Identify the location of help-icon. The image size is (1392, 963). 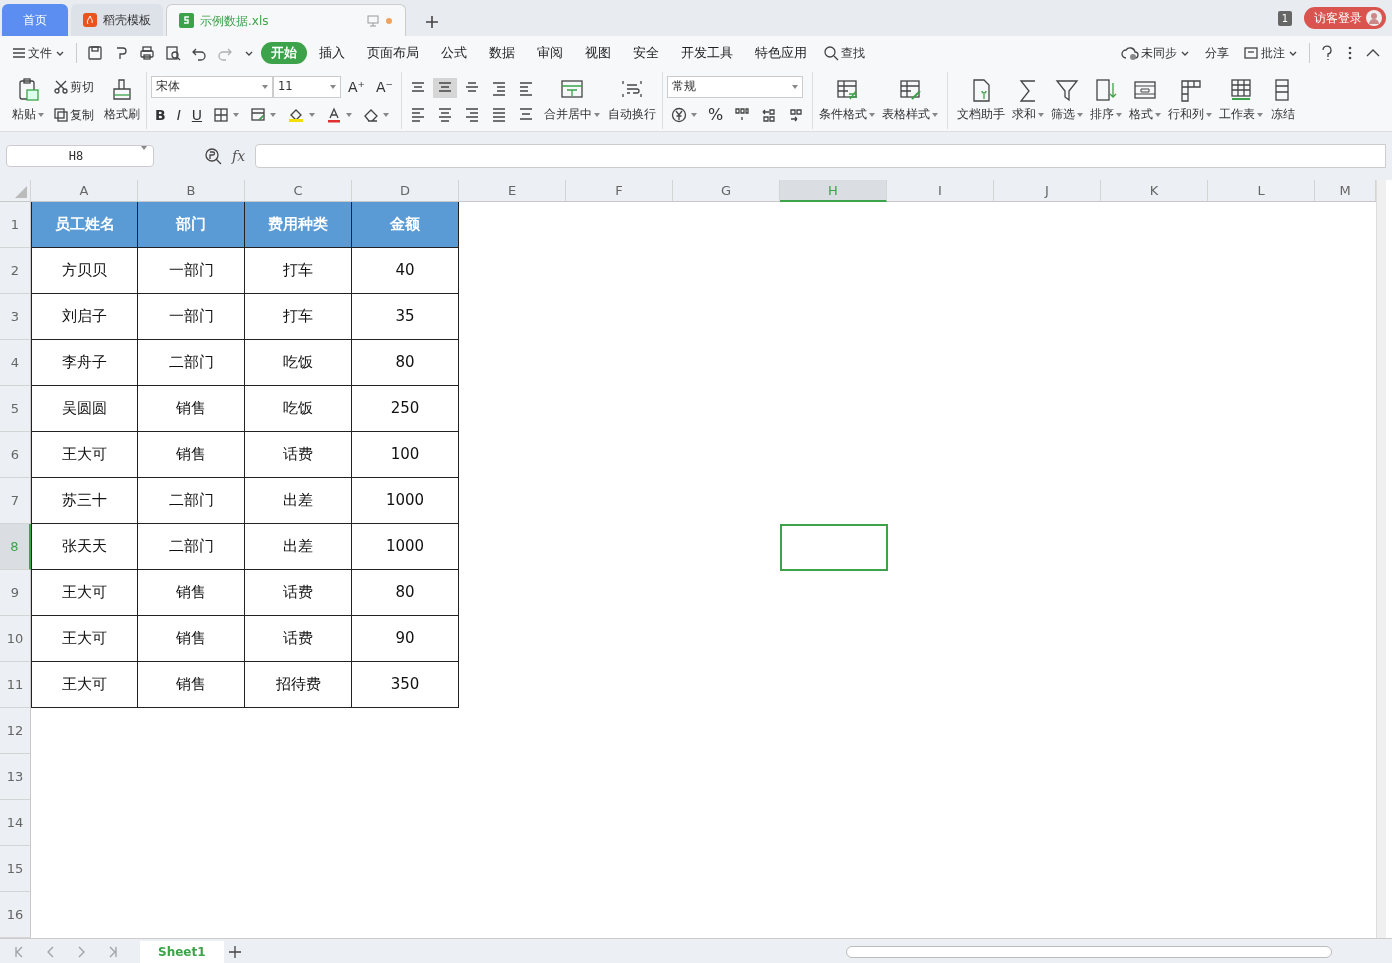
(1327, 53).